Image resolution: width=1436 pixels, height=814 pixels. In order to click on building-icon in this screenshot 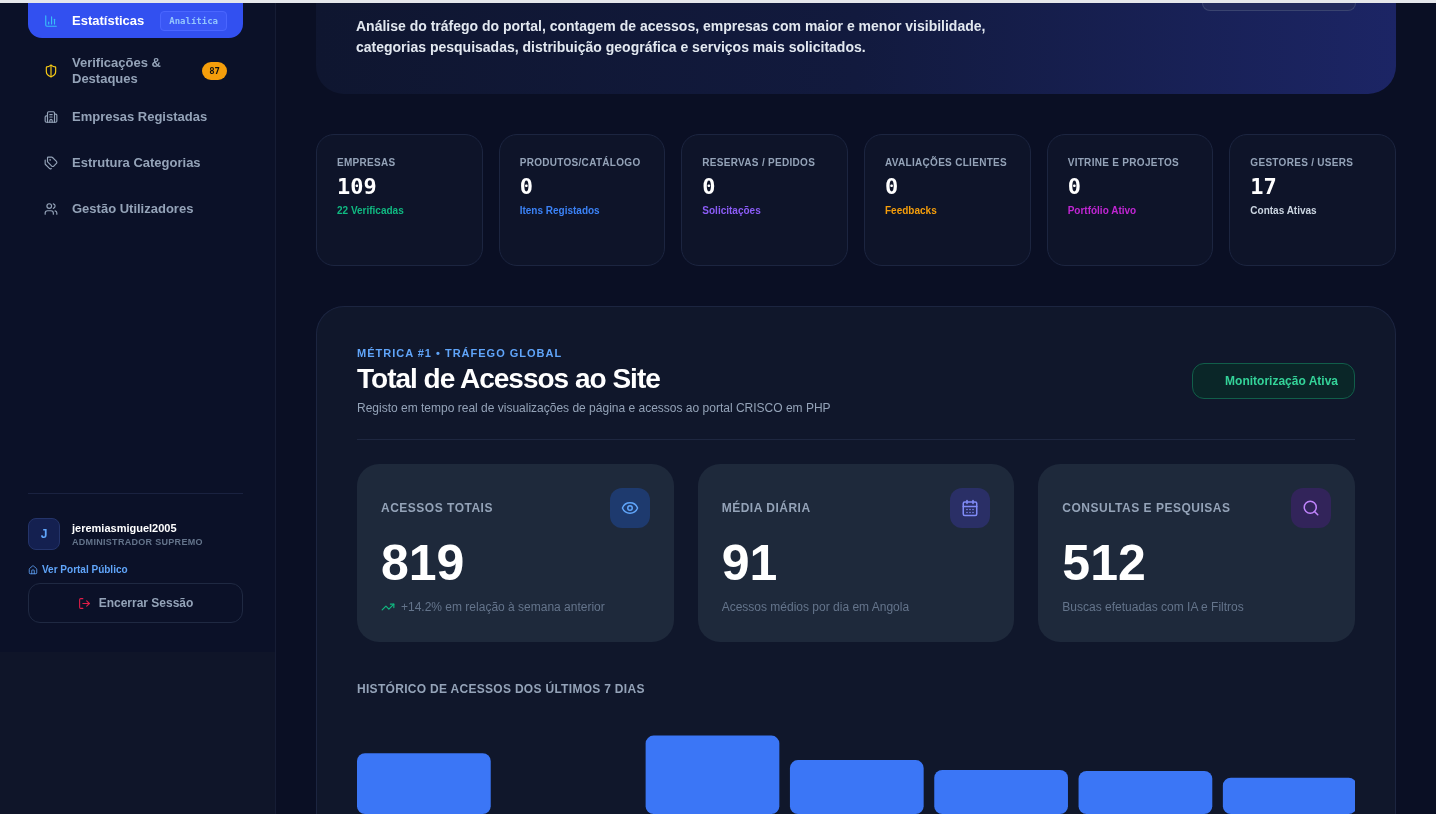, I will do `click(51, 117)`.